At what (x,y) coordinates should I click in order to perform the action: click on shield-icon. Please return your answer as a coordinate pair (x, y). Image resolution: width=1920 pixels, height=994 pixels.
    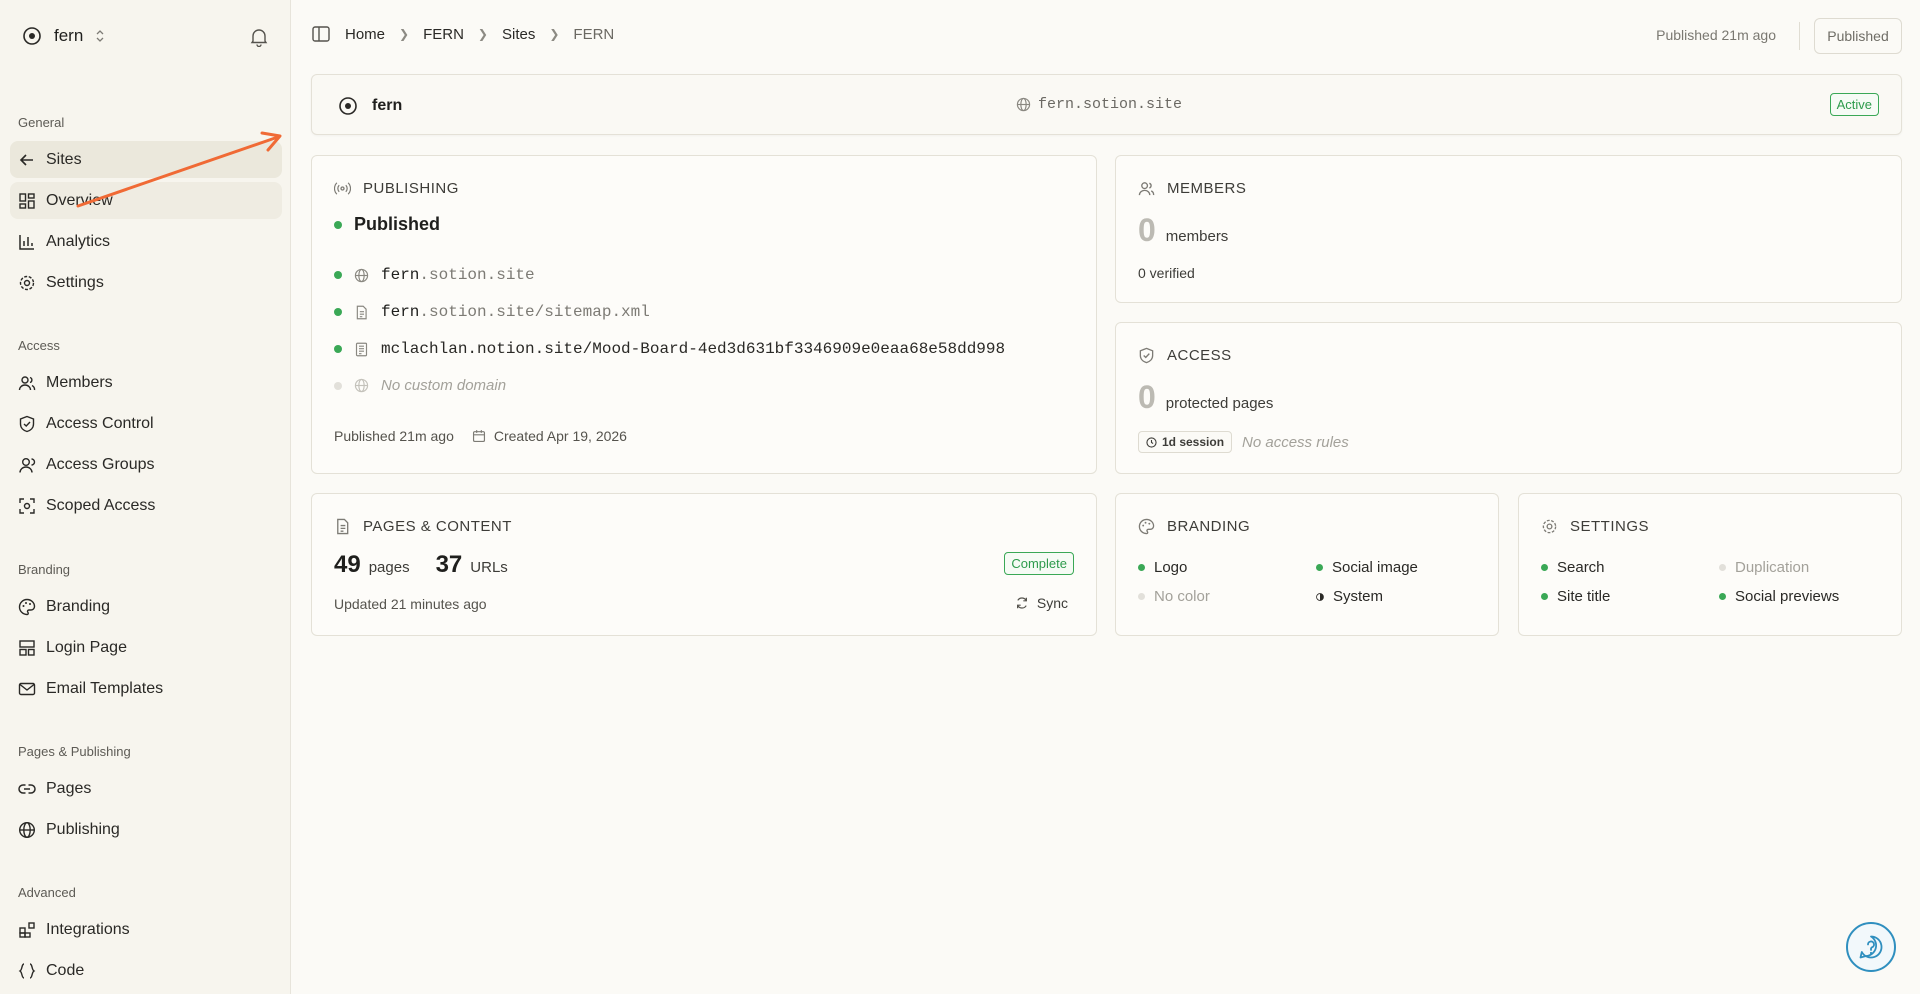
    Looking at the image, I should click on (27, 423).